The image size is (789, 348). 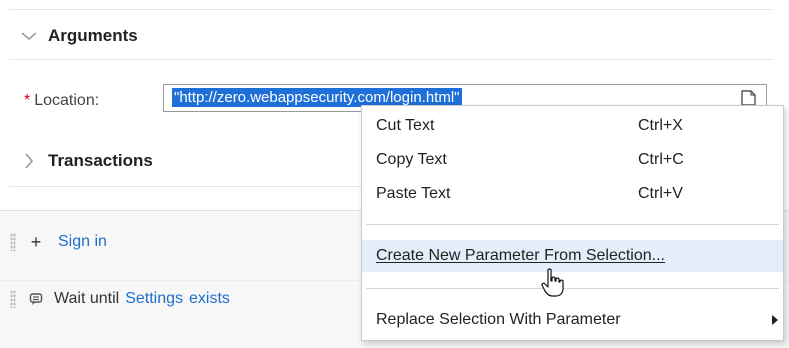 What do you see at coordinates (553, 283) in the screenshot?
I see `hand-cursor-icon` at bounding box center [553, 283].